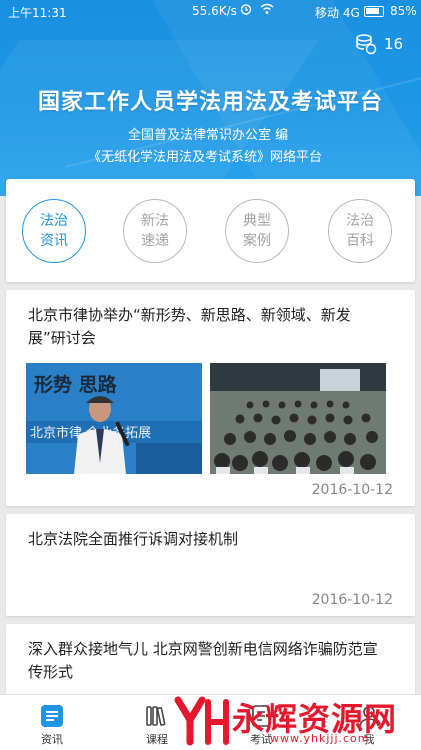 The image size is (421, 750). I want to click on status-carrier: 移动 4G, so click(337, 13).